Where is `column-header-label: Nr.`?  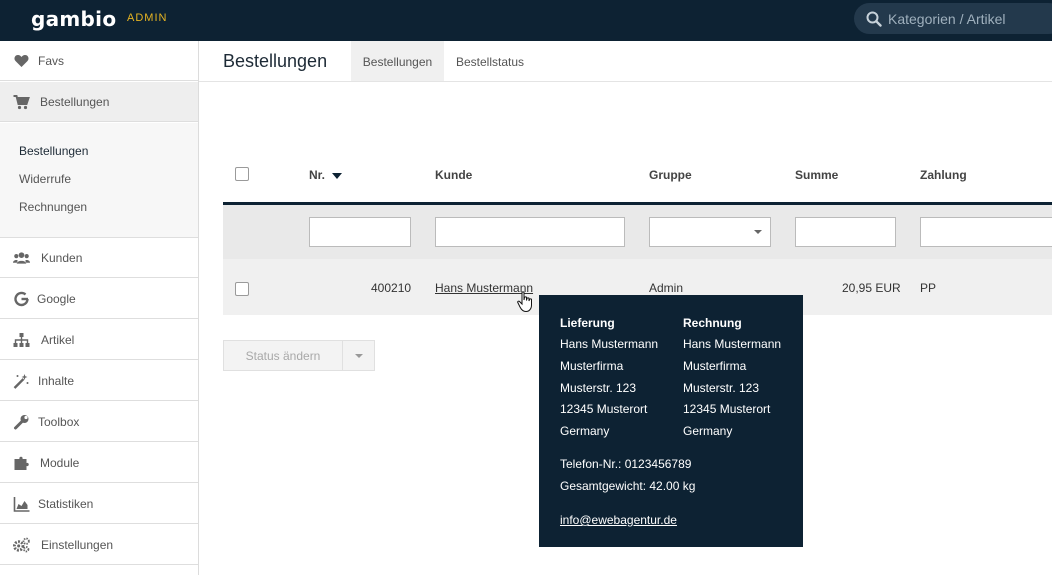 column-header-label: Nr. is located at coordinates (317, 175).